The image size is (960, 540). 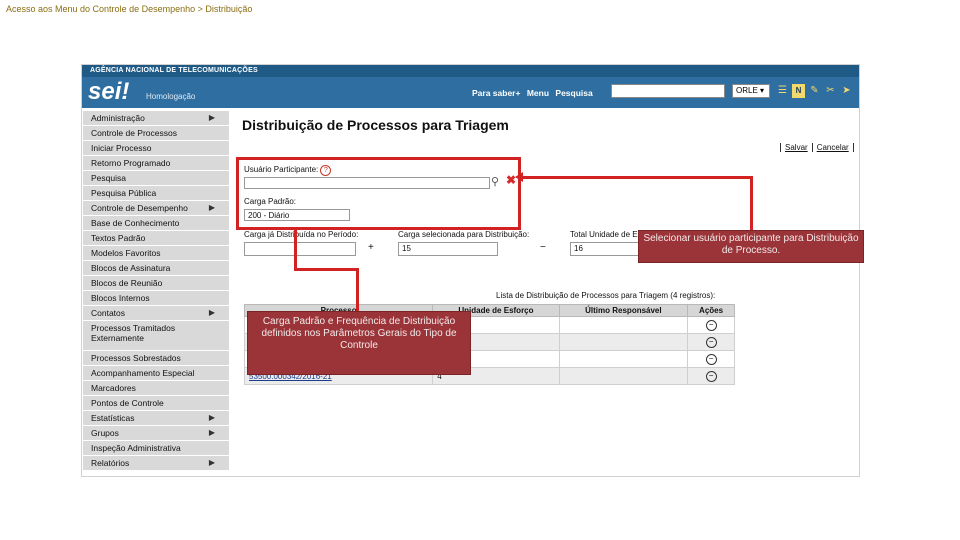 I want to click on sidebar-item: Relatórios ▶, so click(x=156, y=463).